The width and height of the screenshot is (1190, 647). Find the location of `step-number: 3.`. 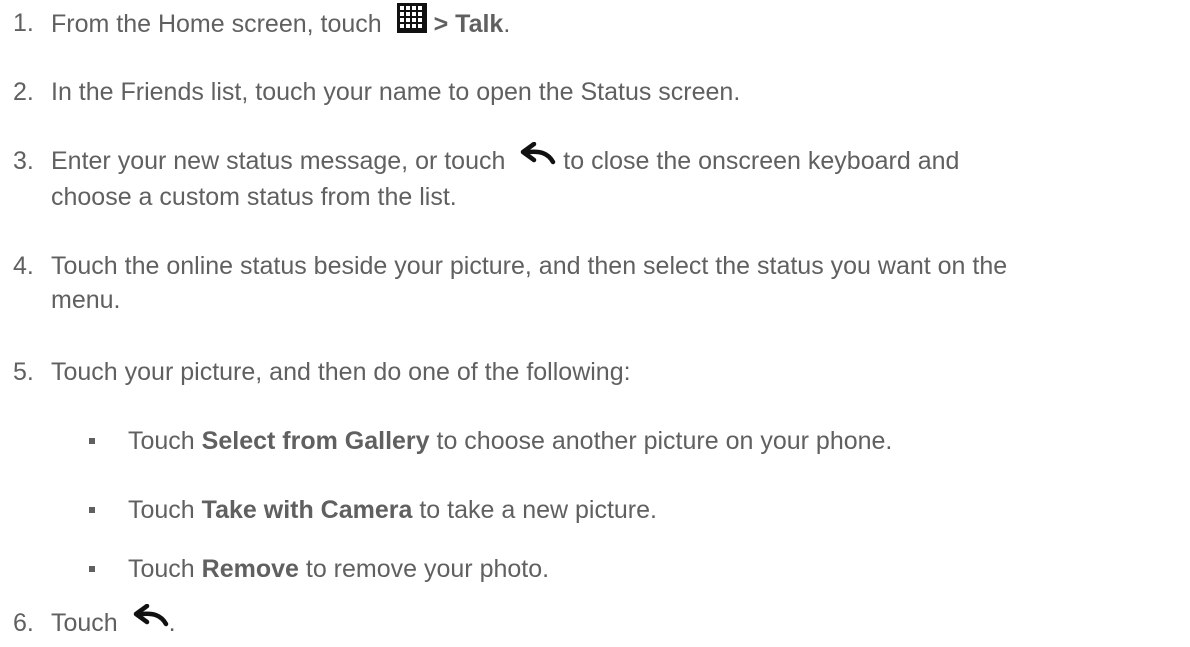

step-number: 3. is located at coordinates (23, 161).